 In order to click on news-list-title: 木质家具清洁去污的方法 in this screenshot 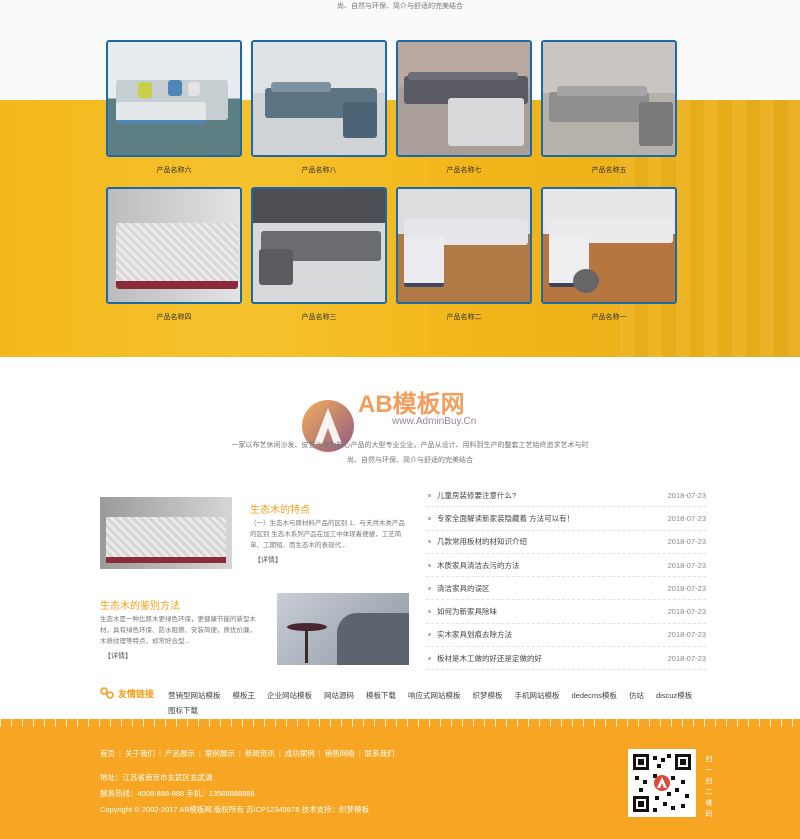, I will do `click(552, 565)`.